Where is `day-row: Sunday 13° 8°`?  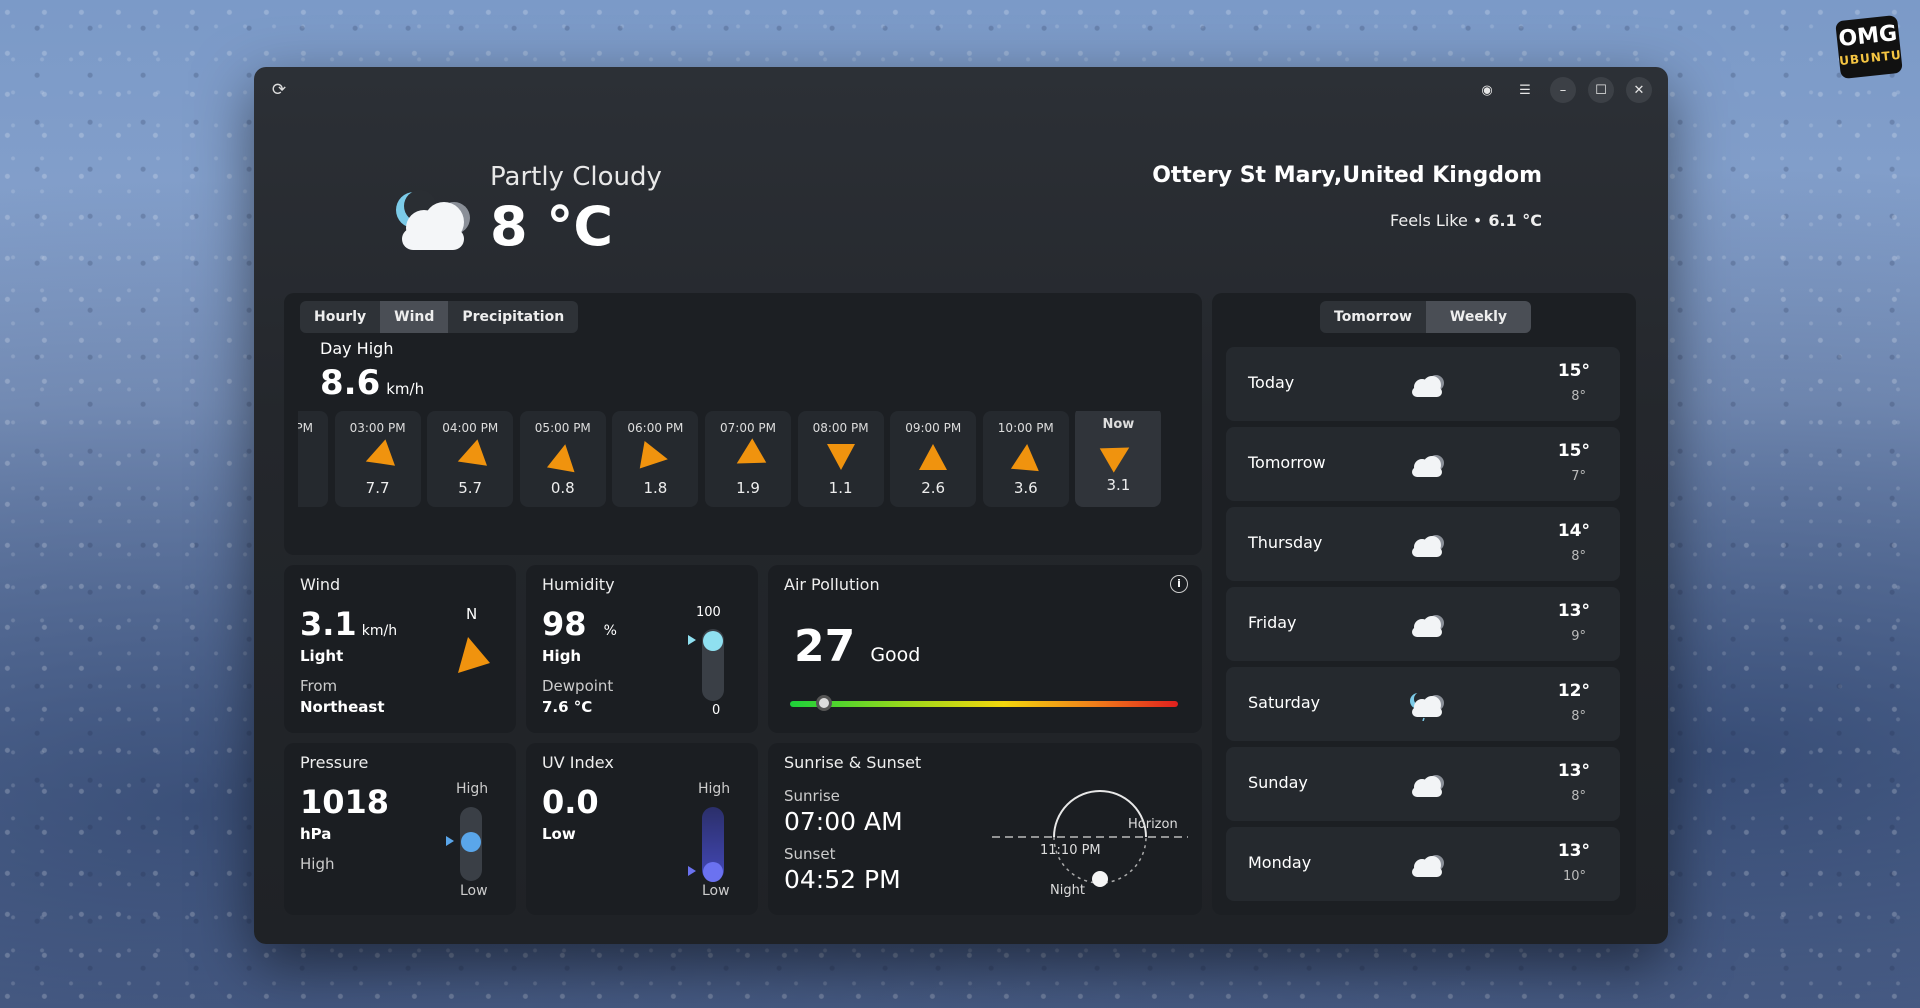
day-row: Sunday 13° 8° is located at coordinates (1423, 784).